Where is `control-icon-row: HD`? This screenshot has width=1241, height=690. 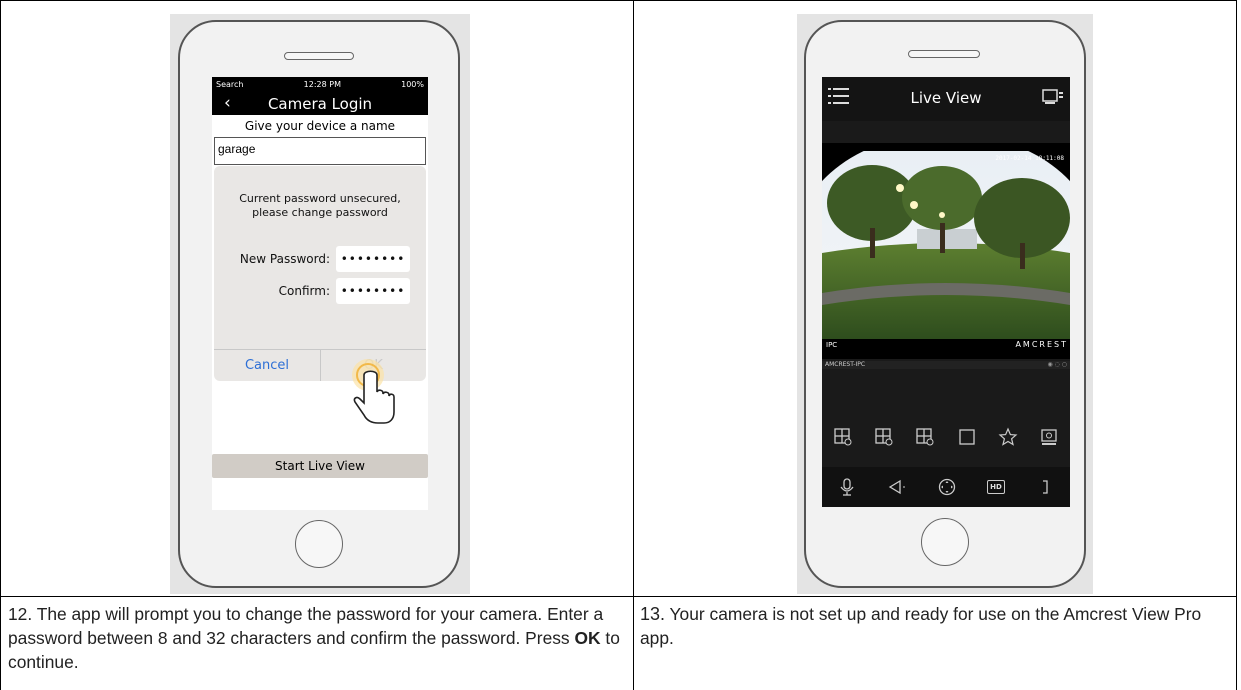 control-icon-row: HD is located at coordinates (946, 487).